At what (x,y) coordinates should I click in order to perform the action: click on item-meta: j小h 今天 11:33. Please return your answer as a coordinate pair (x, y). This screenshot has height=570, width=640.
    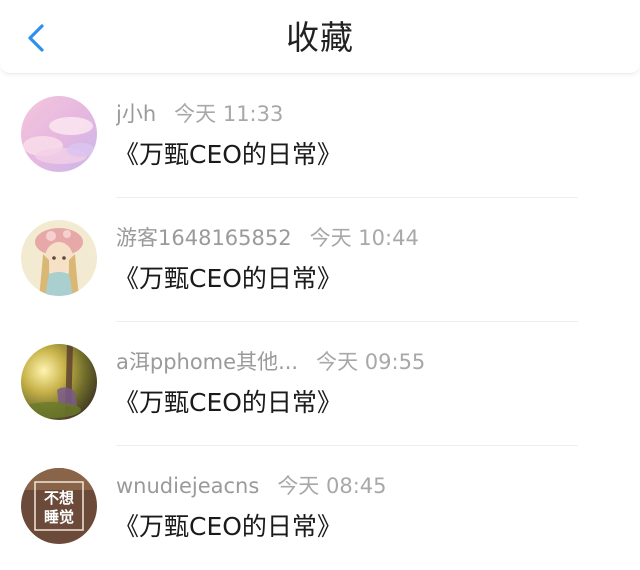
    Looking at the image, I should click on (199, 114).